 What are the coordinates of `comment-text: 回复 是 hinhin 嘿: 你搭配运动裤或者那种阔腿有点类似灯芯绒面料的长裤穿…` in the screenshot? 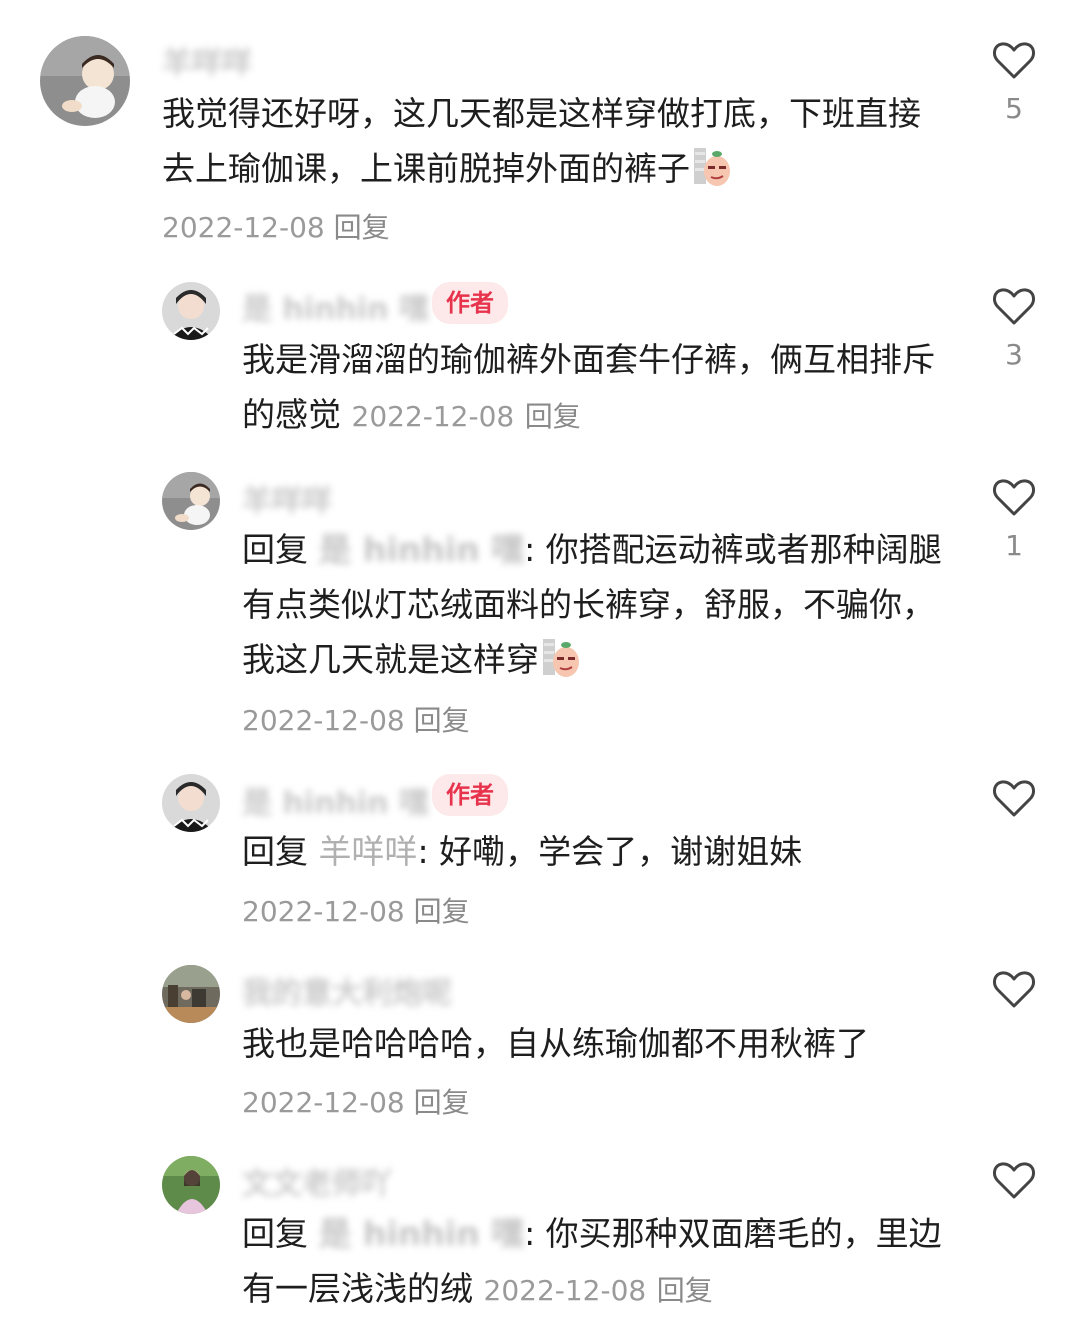 It's located at (592, 604).